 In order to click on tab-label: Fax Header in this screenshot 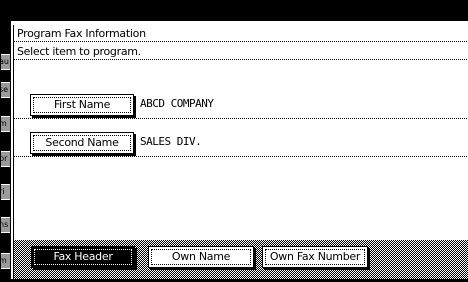, I will do `click(83, 256)`.